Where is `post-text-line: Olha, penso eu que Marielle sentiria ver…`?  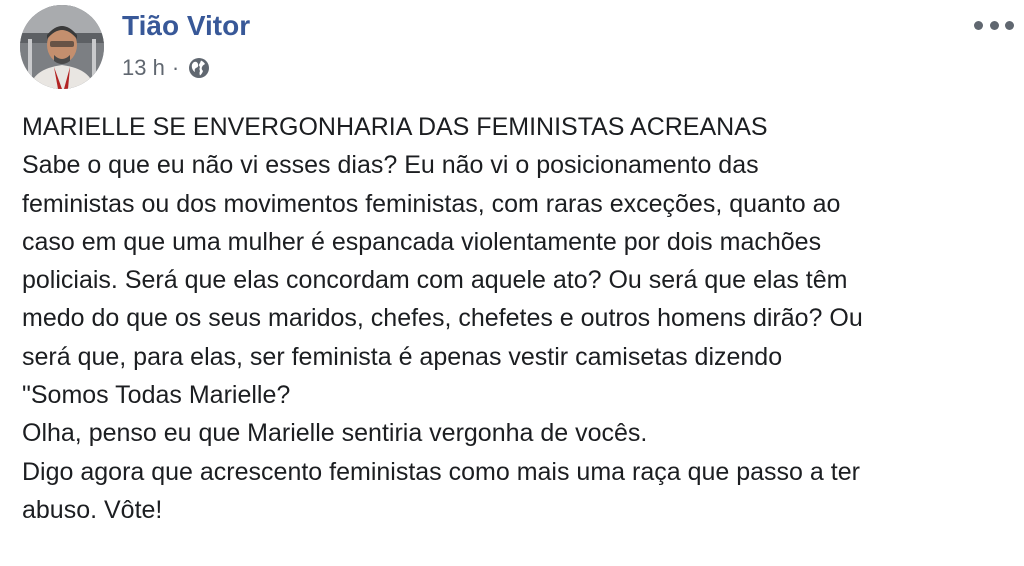
post-text-line: Olha, penso eu que Marielle sentiria ver… is located at coordinates (335, 433).